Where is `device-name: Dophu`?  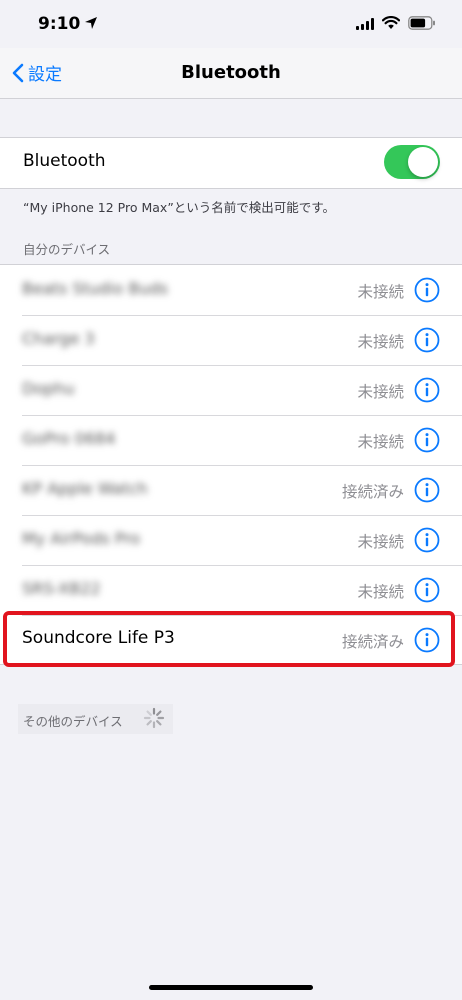 device-name: Dophu is located at coordinates (48, 388).